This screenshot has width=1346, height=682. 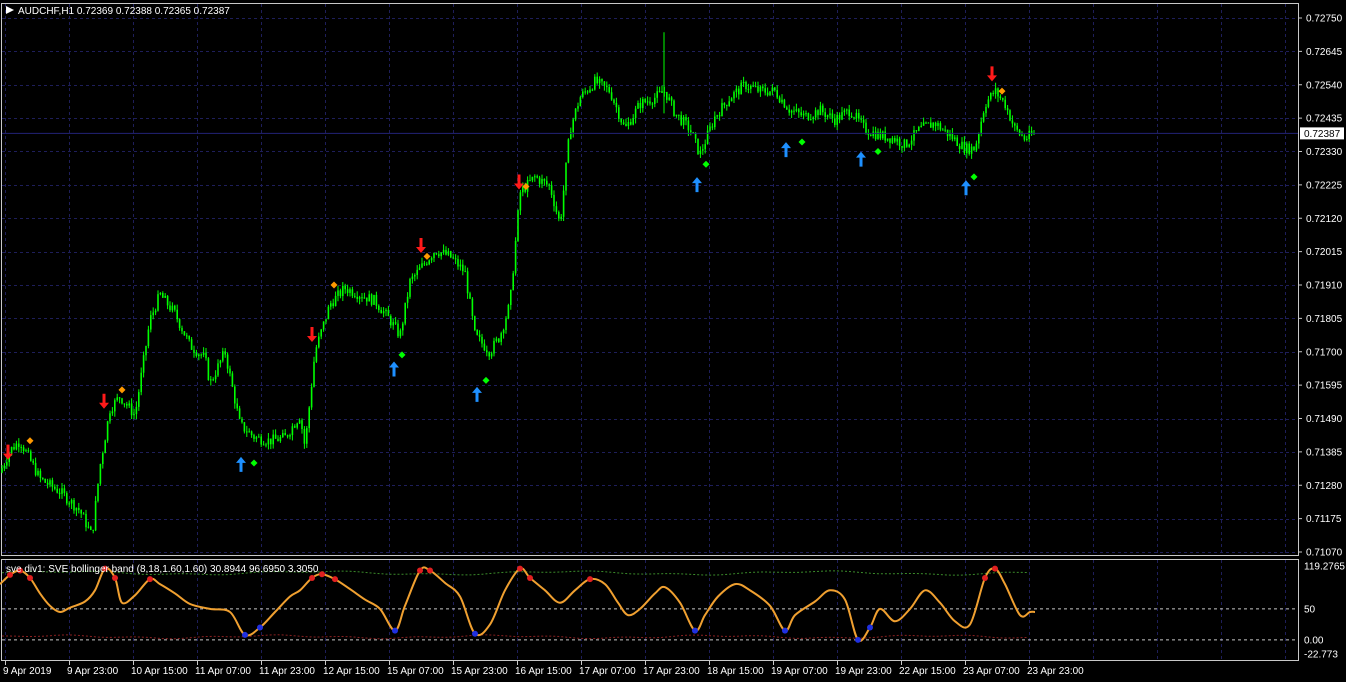 I want to click on time-tick-label: 19 Apr 07:00, so click(x=799, y=671).